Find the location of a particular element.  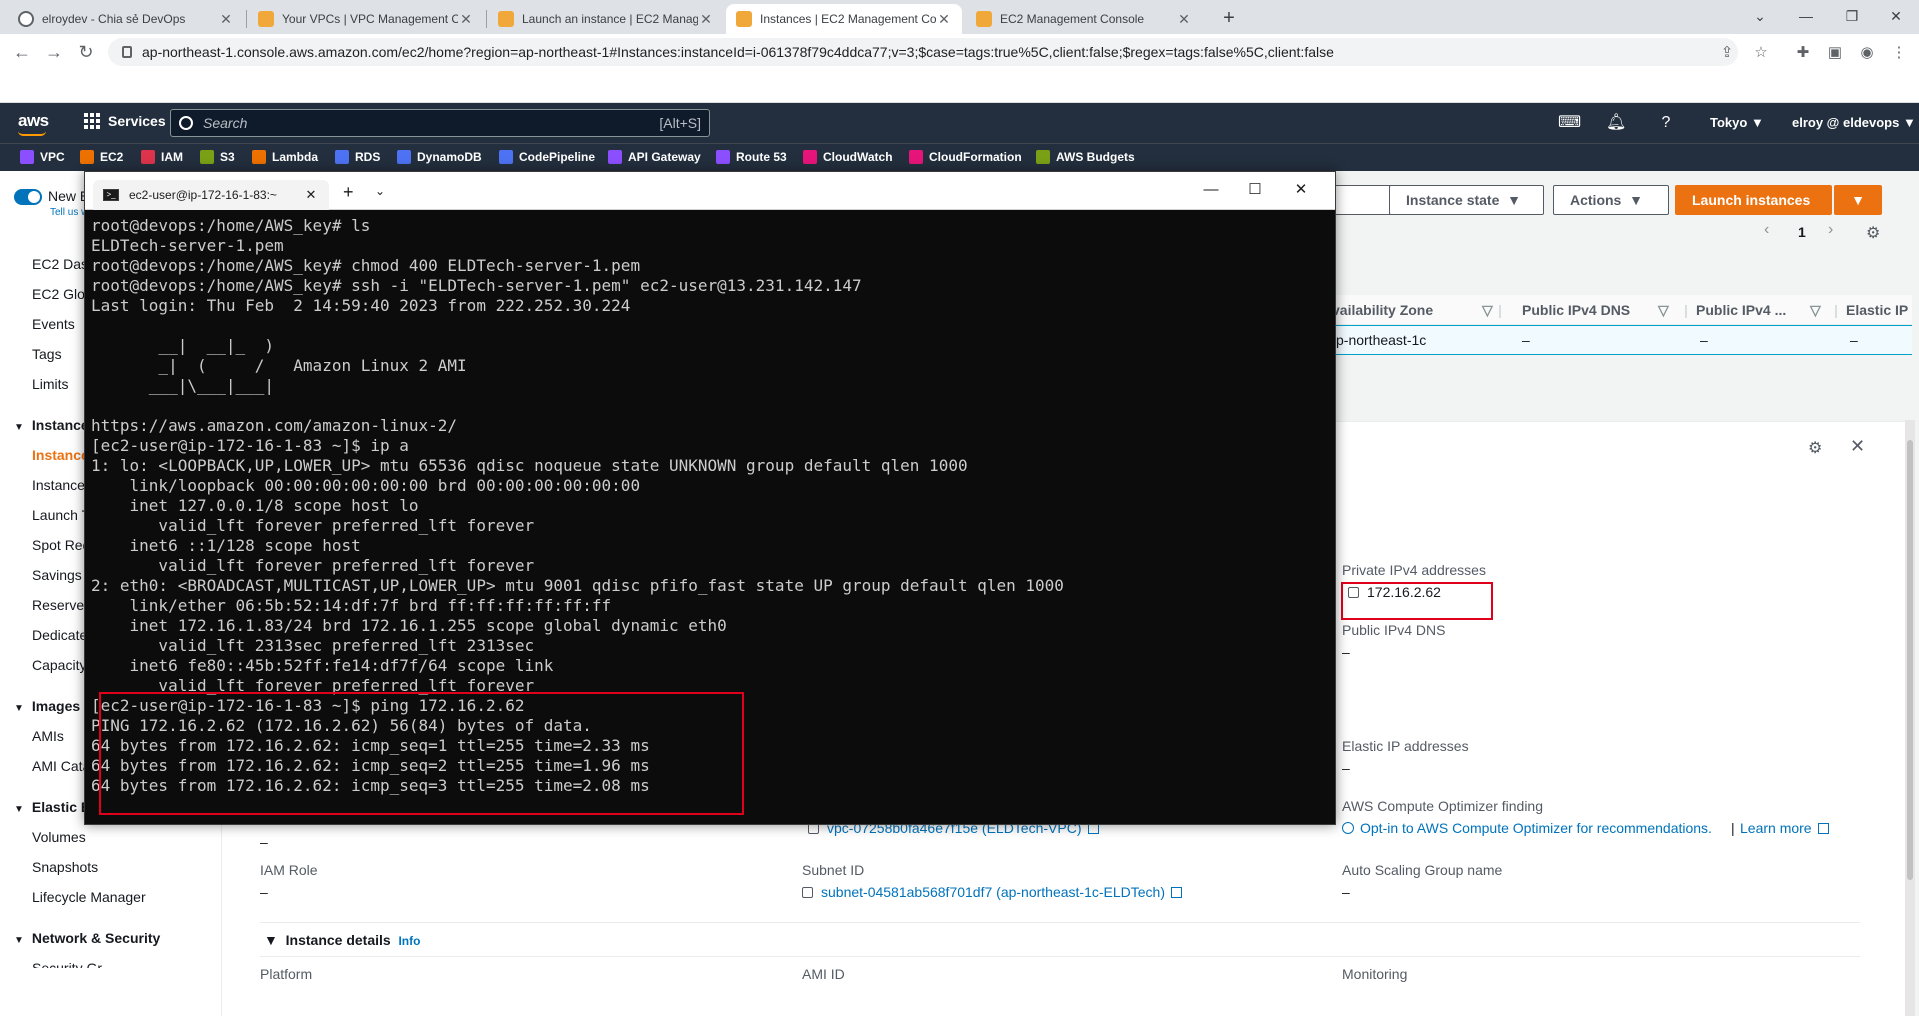

sidebar-section-network-security: Network & Security is located at coordinates (87, 938).